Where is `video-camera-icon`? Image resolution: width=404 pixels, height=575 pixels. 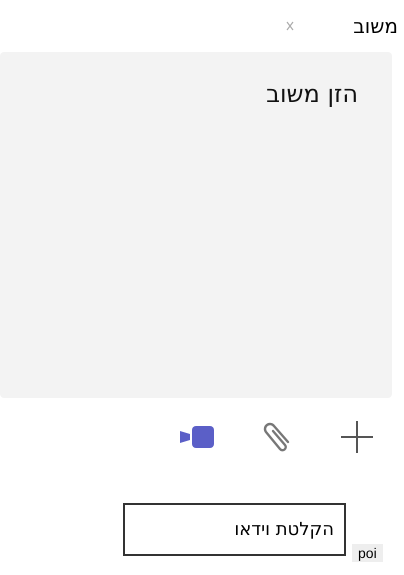 video-camera-icon is located at coordinates (198, 437).